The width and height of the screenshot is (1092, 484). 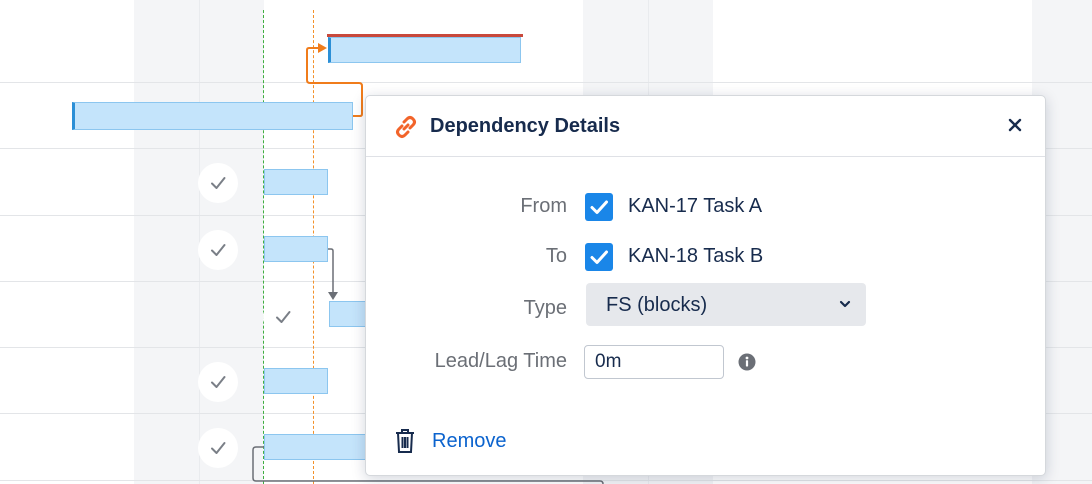 I want to click on lag-time-input, so click(x=654, y=362).